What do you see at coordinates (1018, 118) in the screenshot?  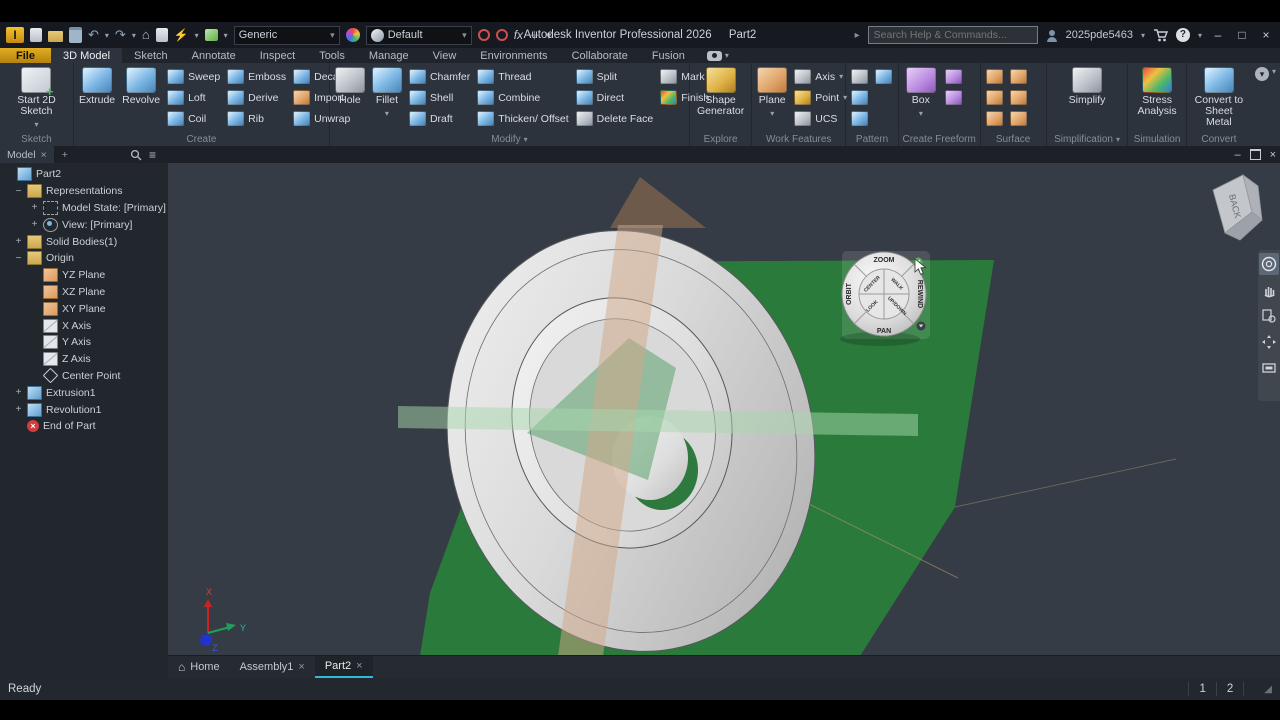 I see `replace-face-button` at bounding box center [1018, 118].